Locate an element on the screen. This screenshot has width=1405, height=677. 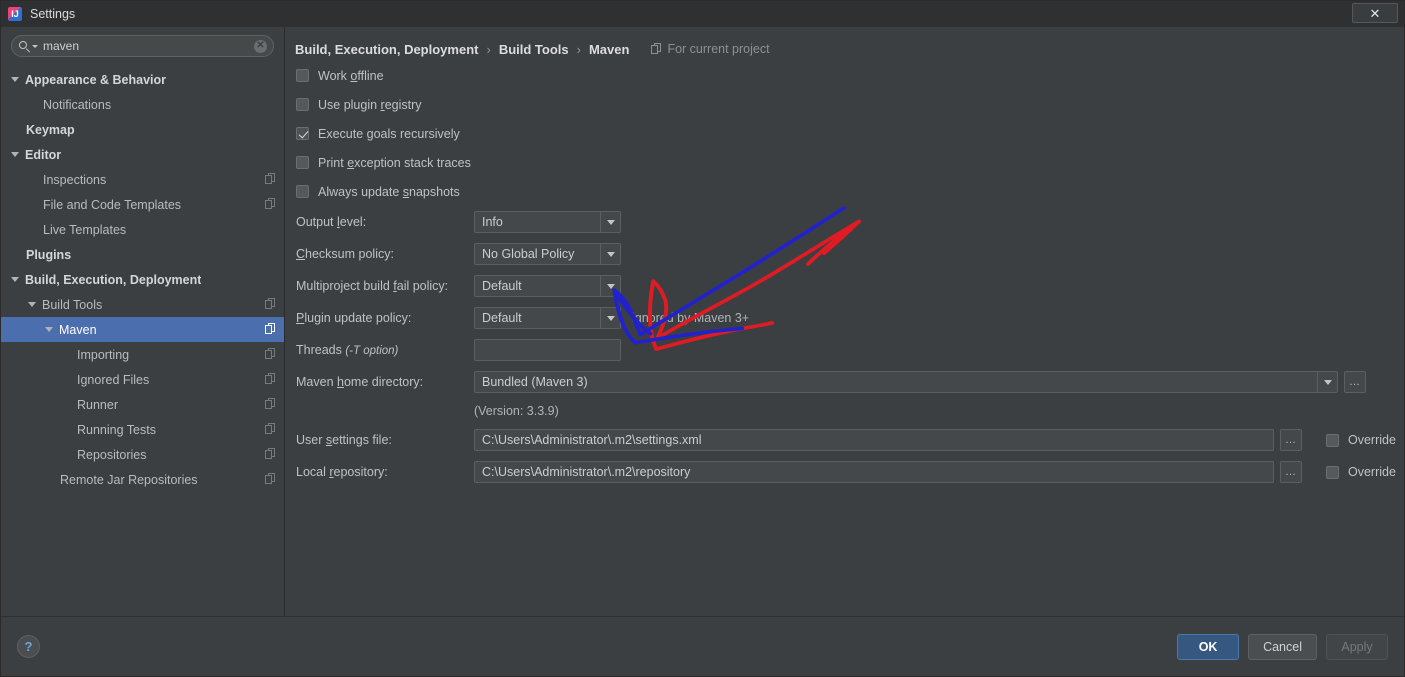
sidebar-item-live-templates: Live Templates is located at coordinates (142, 229).